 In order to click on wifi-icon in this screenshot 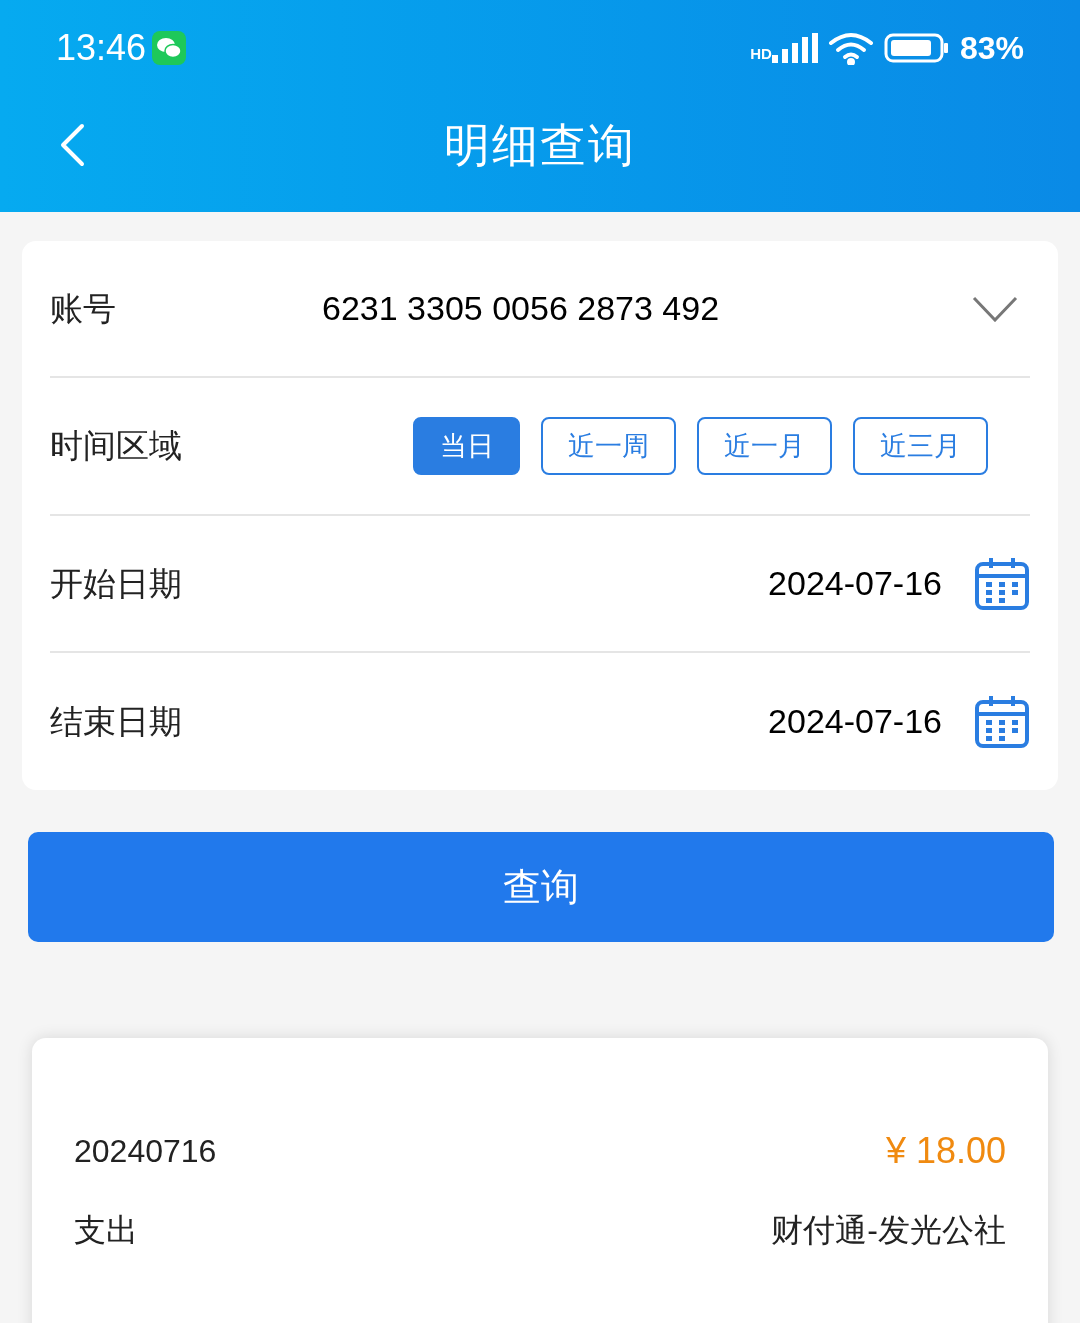, I will do `click(850, 47)`.